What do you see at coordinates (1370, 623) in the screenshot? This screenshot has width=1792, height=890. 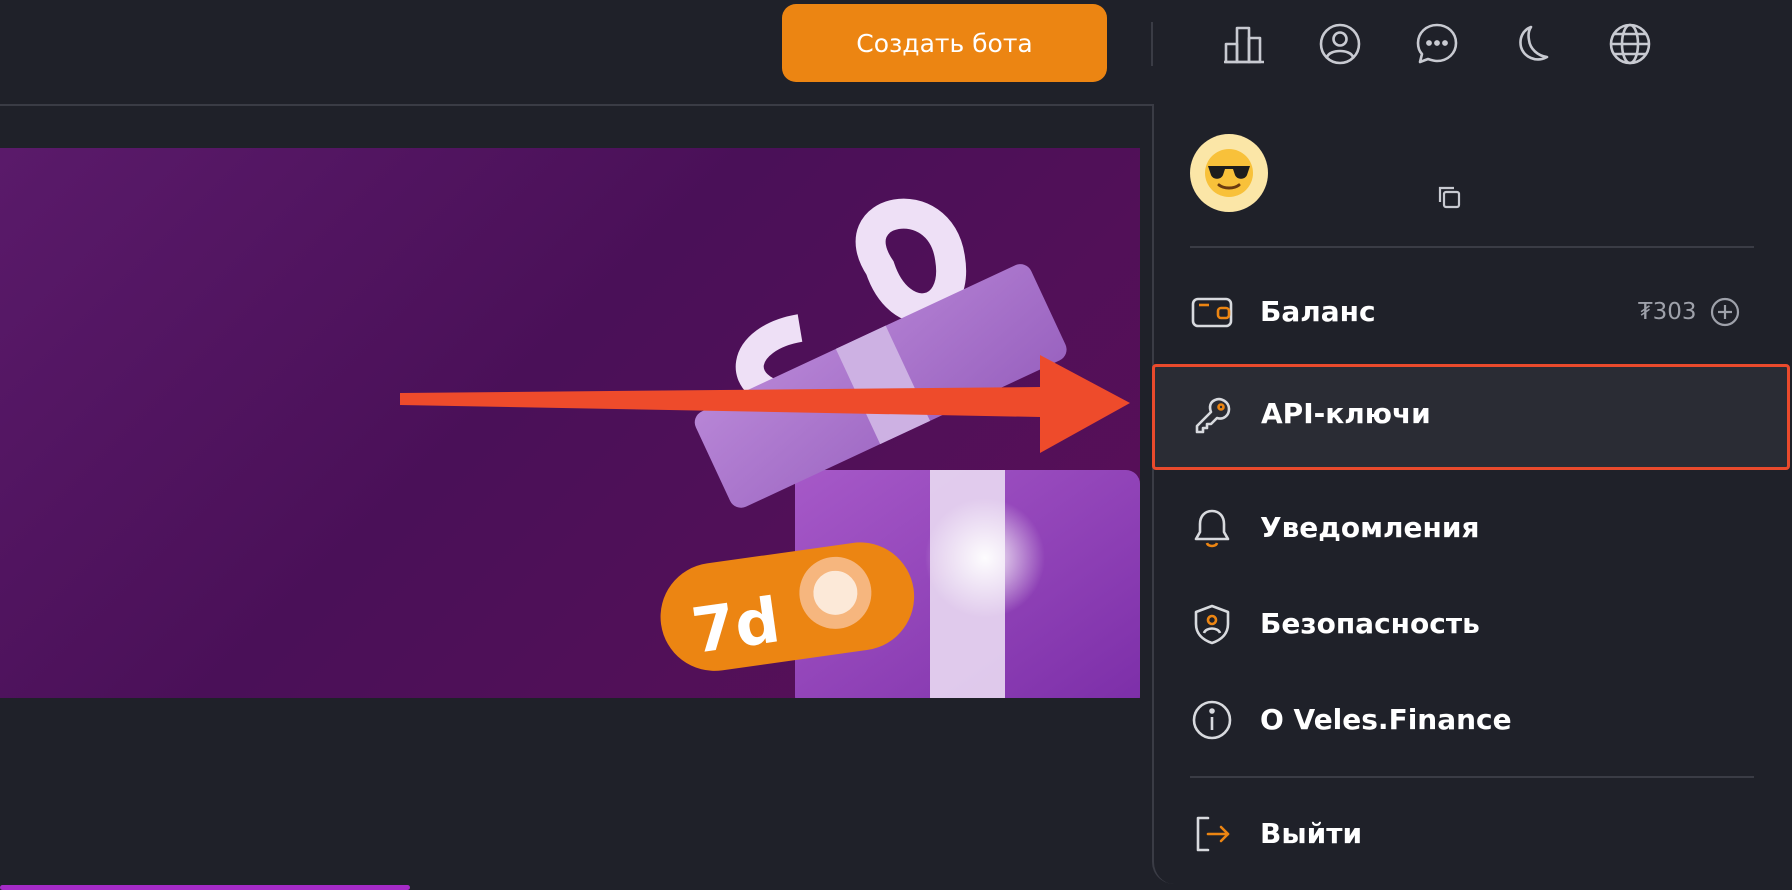 I see `security-label: Безопасность` at bounding box center [1370, 623].